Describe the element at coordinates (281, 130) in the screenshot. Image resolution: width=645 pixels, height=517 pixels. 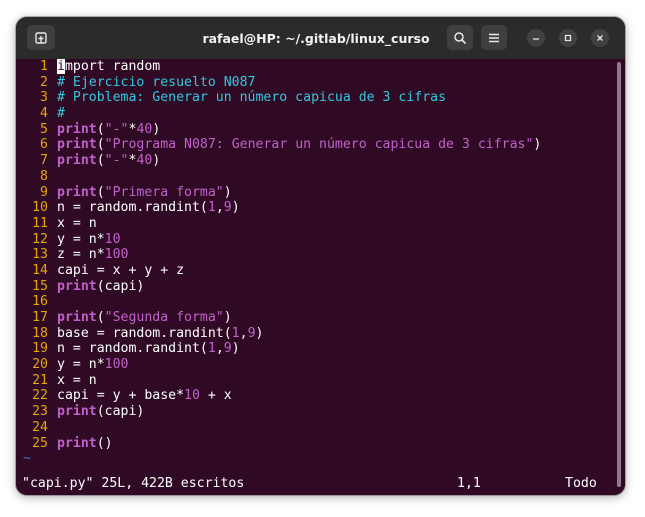
I see `code-line: 5 print("-"*40)` at that location.